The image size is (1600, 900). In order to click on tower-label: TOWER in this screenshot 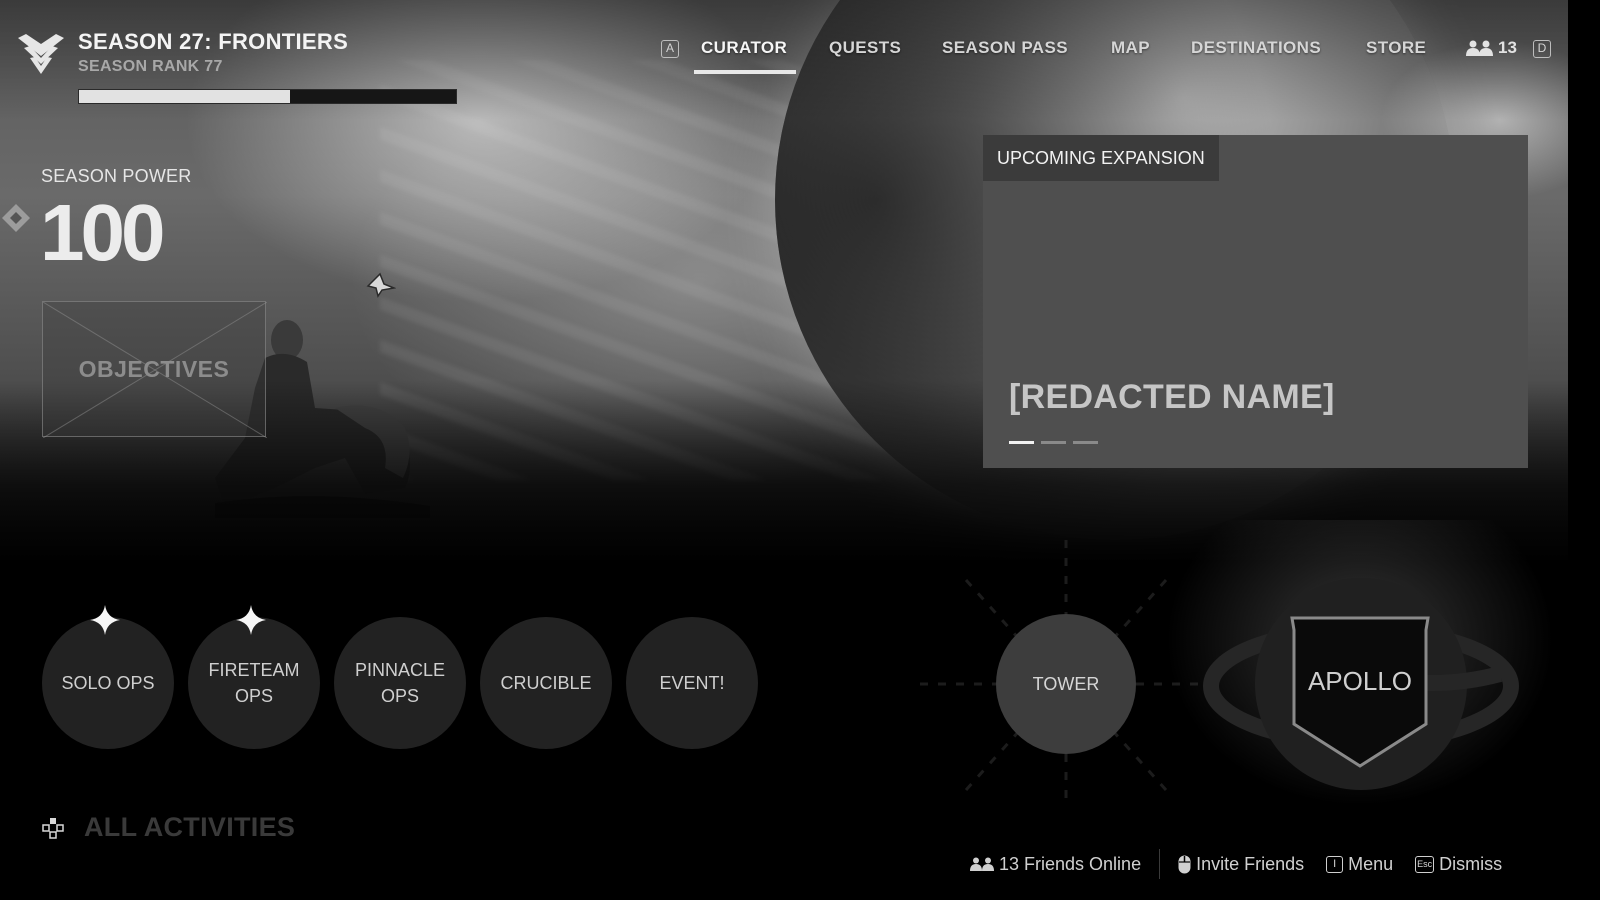, I will do `click(1066, 683)`.